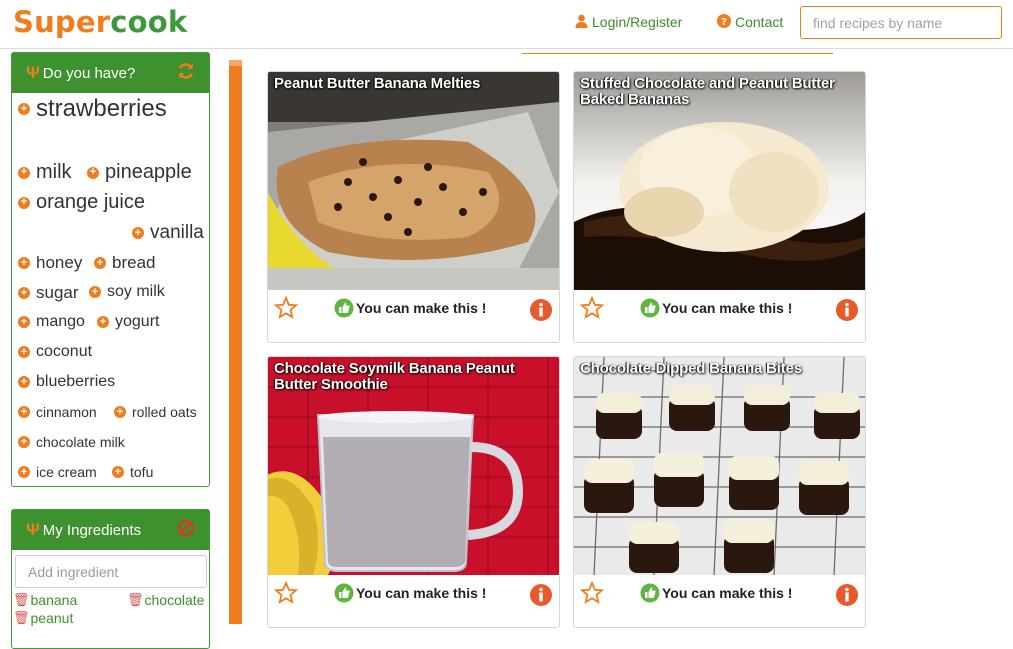 The image size is (1013, 649). What do you see at coordinates (89, 73) in the screenshot?
I see `do-you-have-title: Do you have?` at bounding box center [89, 73].